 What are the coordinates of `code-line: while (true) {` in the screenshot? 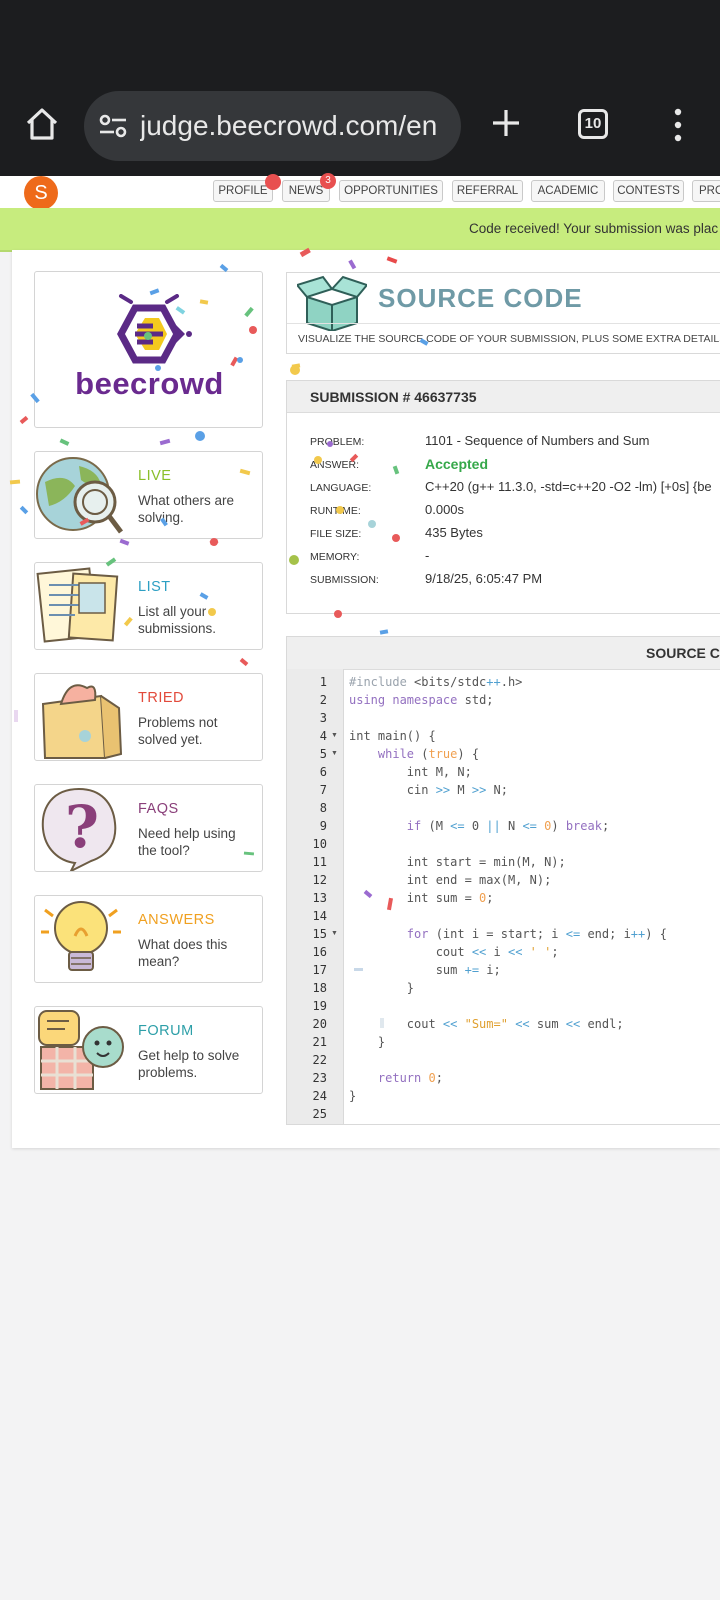 It's located at (428, 754).